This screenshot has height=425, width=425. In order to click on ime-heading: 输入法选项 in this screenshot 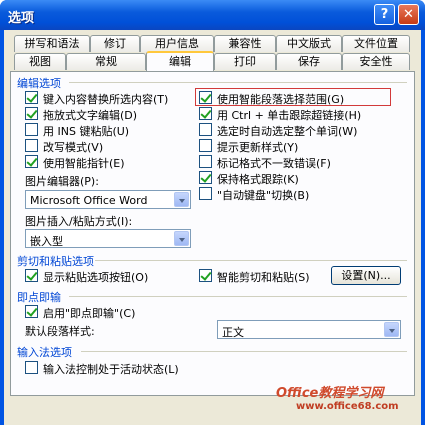, I will do `click(44, 352)`.